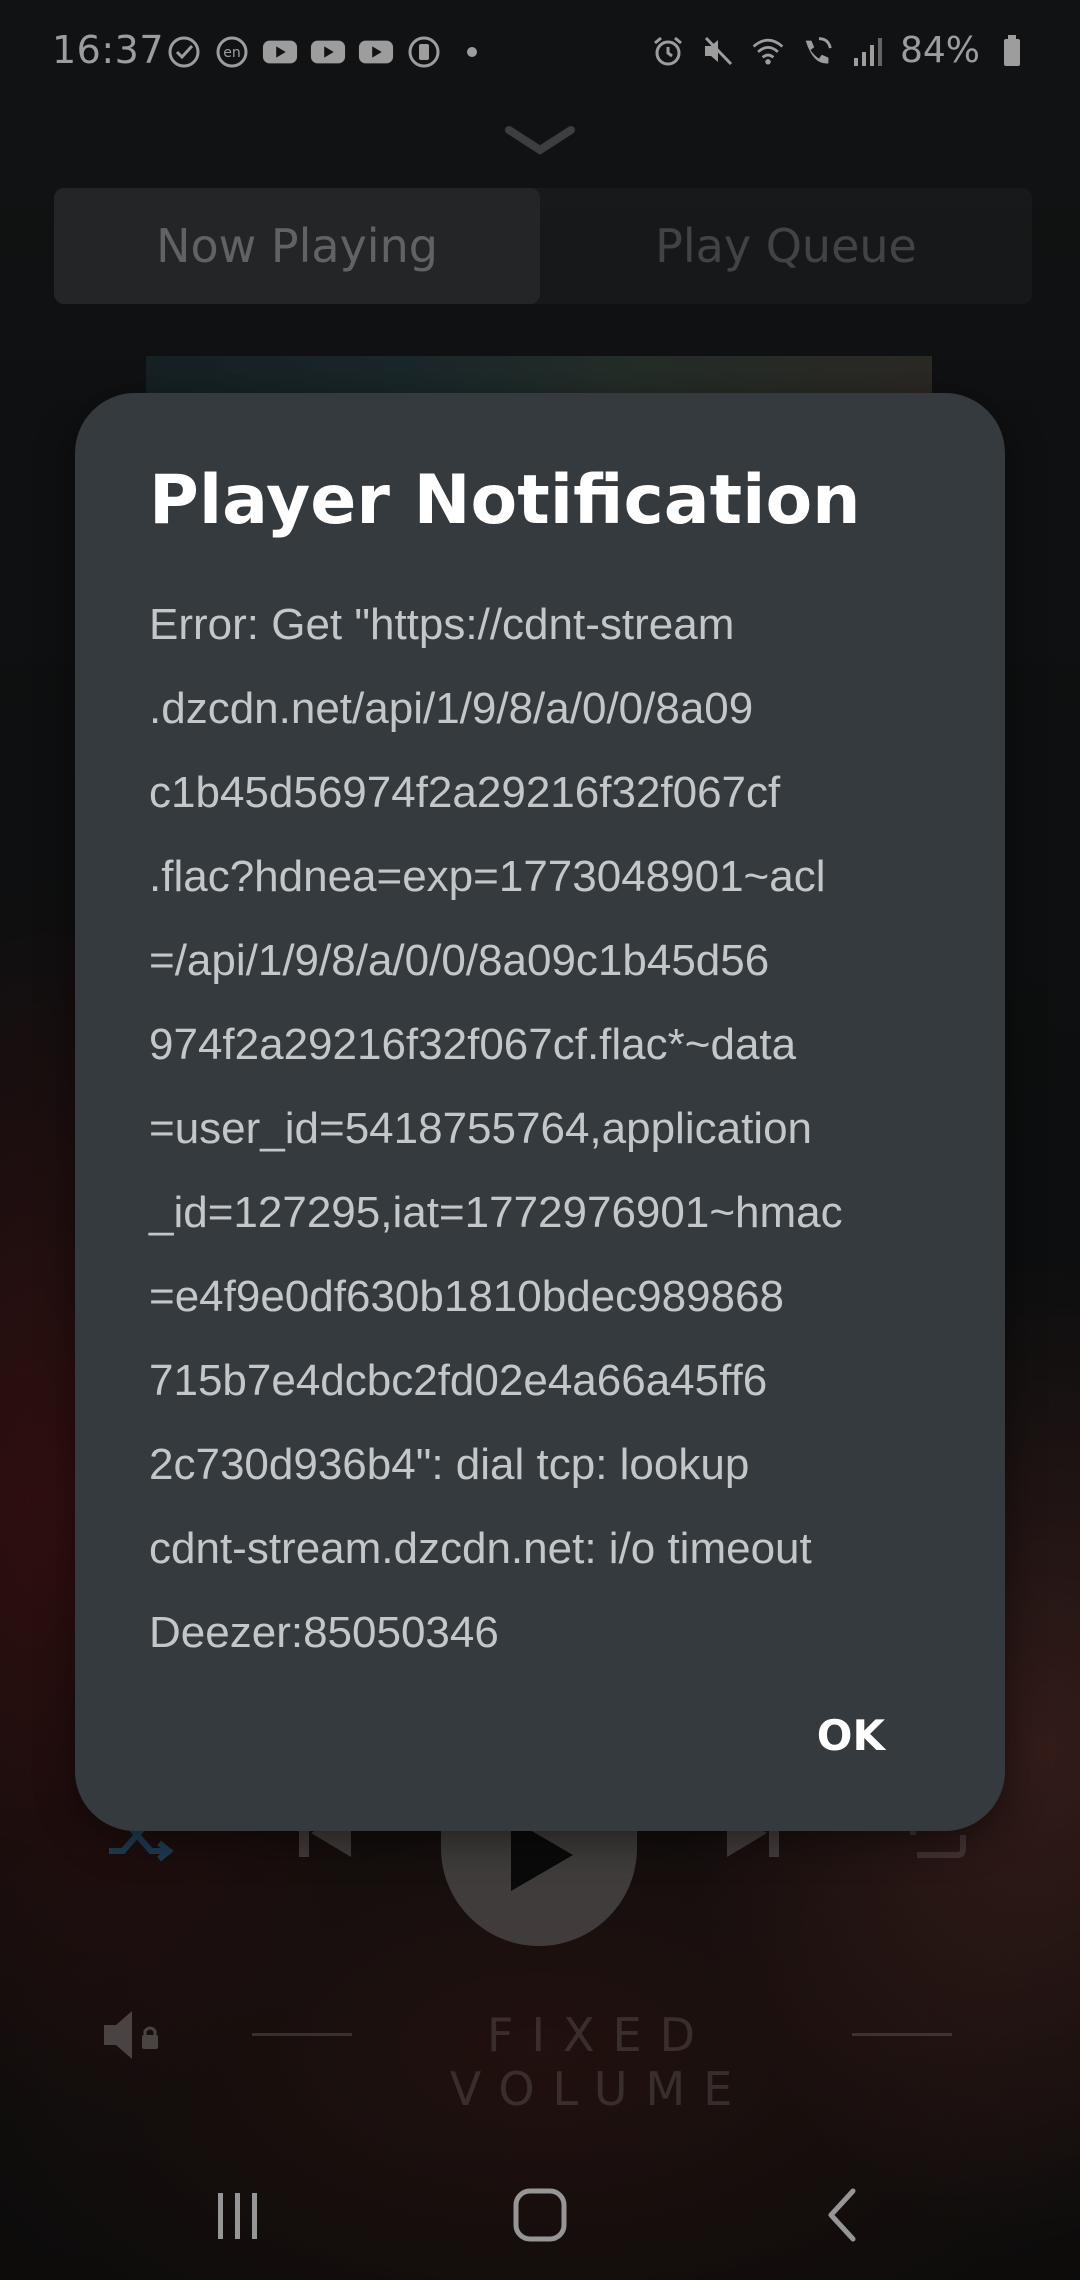 The width and height of the screenshot is (1080, 2280). What do you see at coordinates (480, 1548) in the screenshot?
I see `message-line: cdnt-stream.dzcdn.net: i/o timeout` at bounding box center [480, 1548].